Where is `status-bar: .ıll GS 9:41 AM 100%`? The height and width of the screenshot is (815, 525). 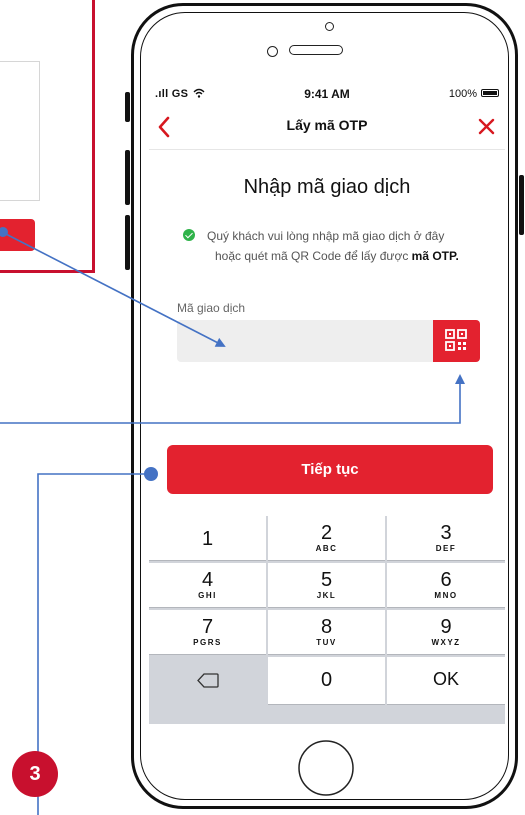 status-bar: .ıll GS 9:41 AM 100% is located at coordinates (327, 94).